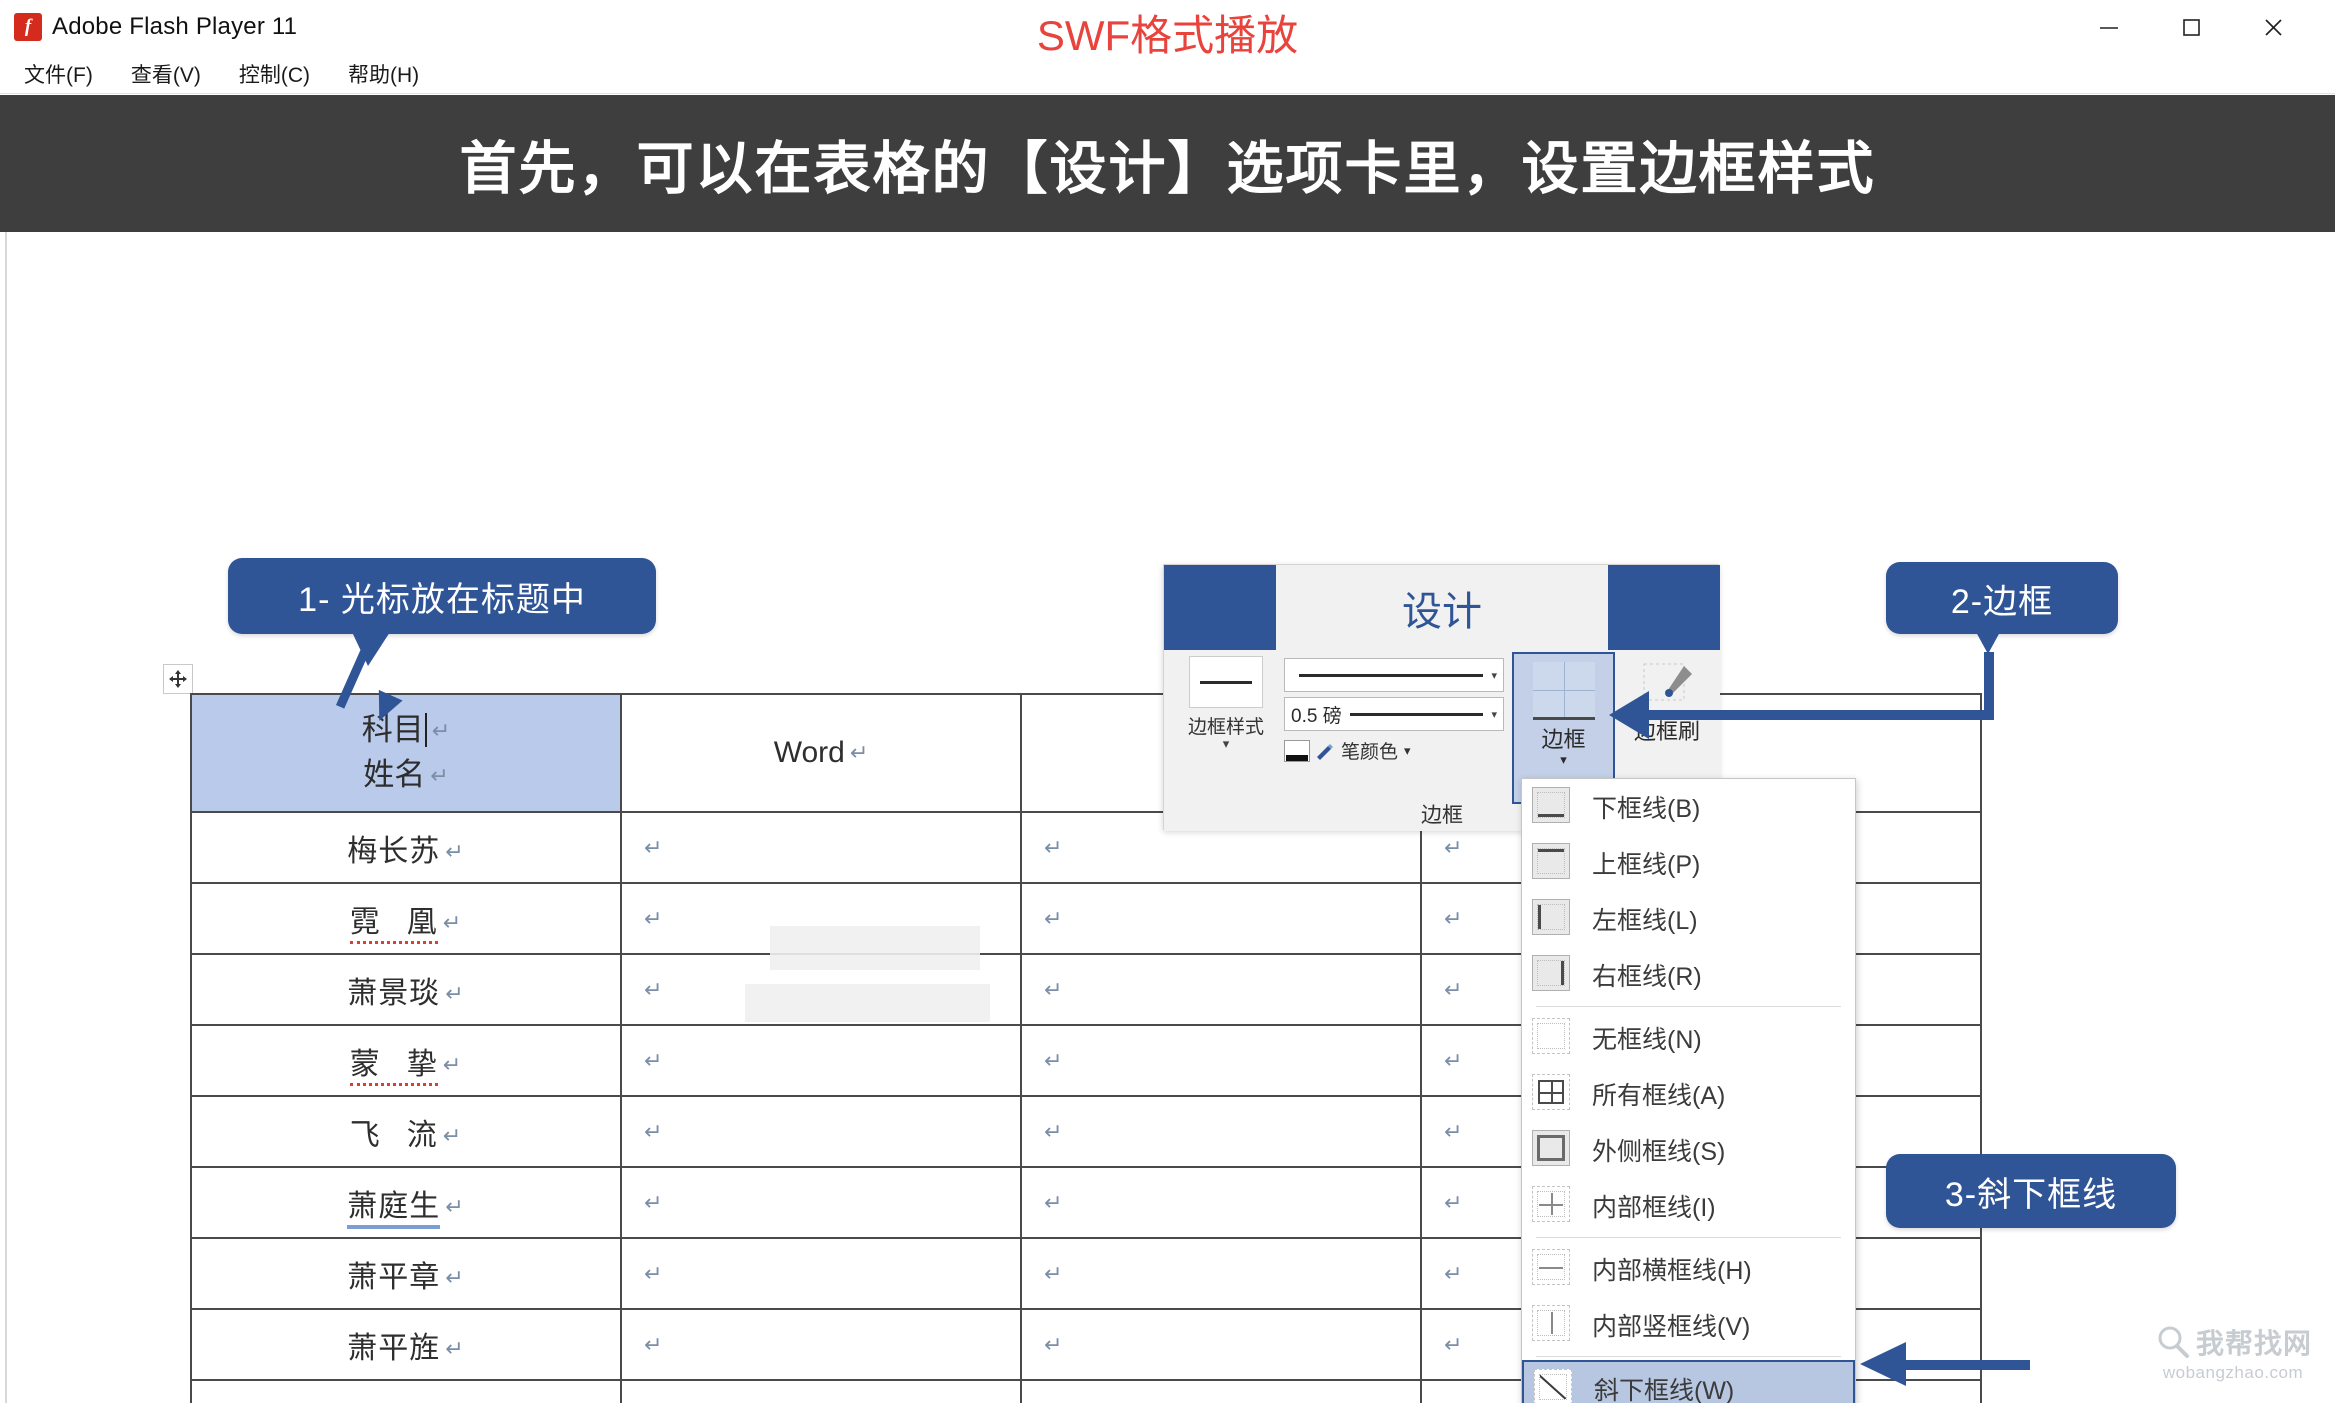 The height and width of the screenshot is (1403, 2335). What do you see at coordinates (1664, 1390) in the screenshot?
I see `menu-item-label: 斜下框线(W)` at bounding box center [1664, 1390].